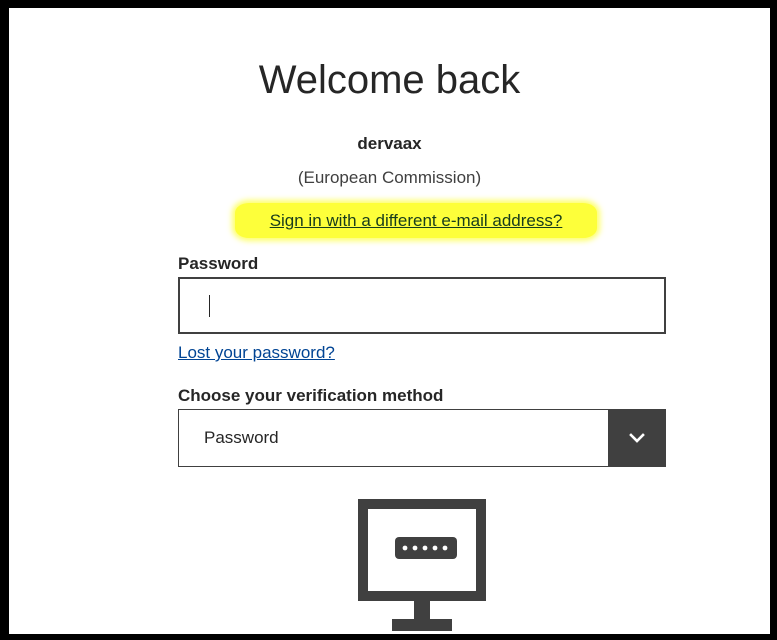  What do you see at coordinates (218, 263) in the screenshot?
I see `password-label: Password` at bounding box center [218, 263].